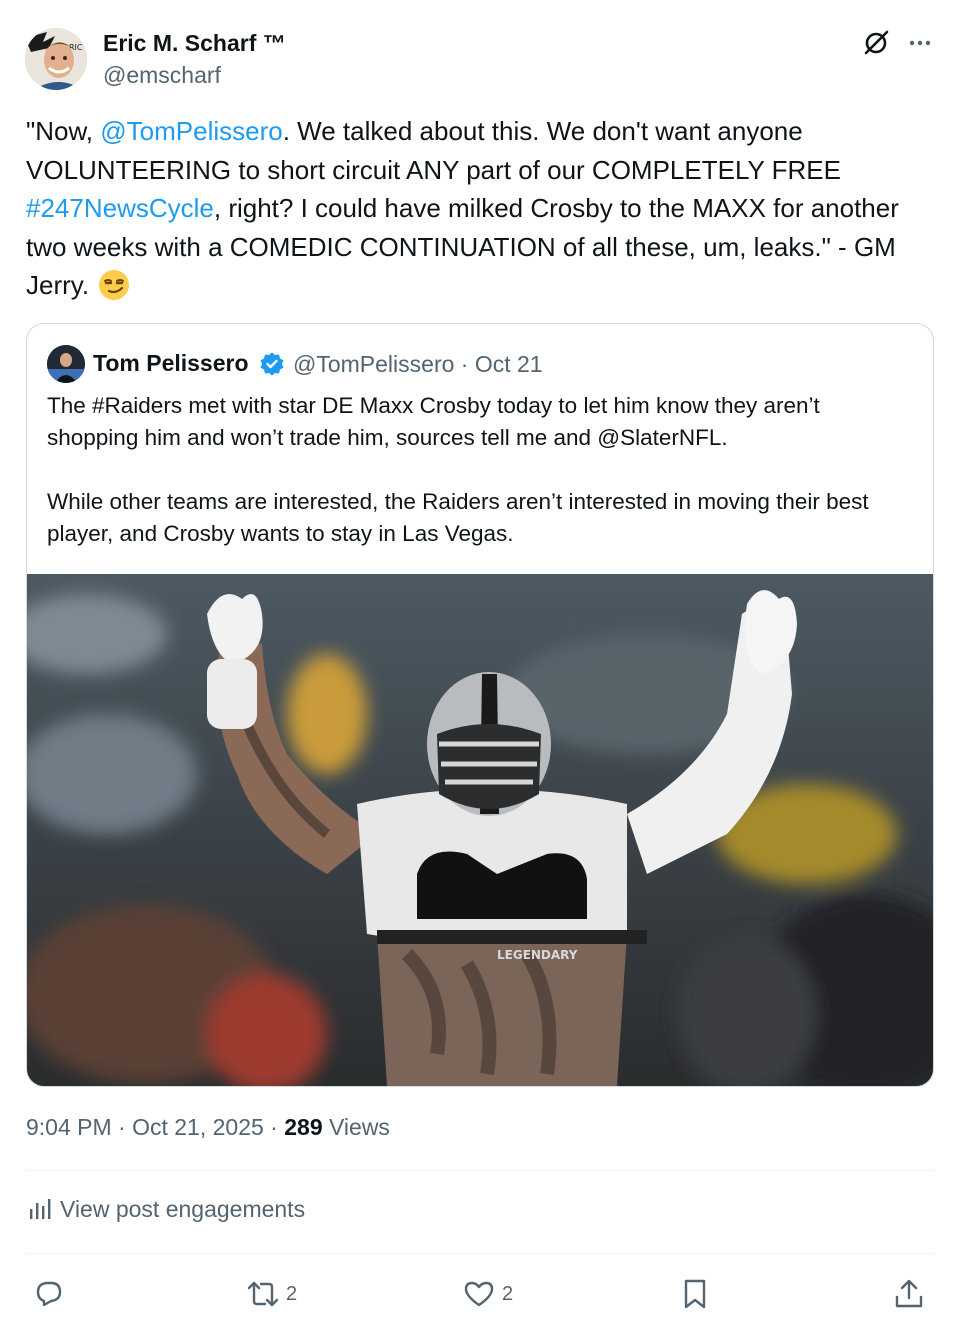  I want to click on more-options-icon, so click(920, 43).